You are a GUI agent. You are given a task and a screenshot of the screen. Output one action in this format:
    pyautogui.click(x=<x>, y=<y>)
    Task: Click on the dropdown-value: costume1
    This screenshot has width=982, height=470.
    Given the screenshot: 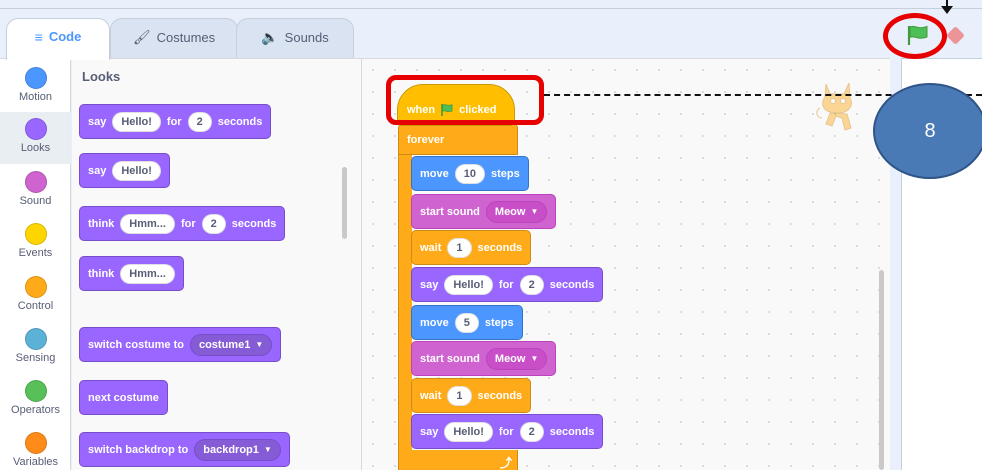 What is the action you would take?
    pyautogui.click(x=224, y=344)
    